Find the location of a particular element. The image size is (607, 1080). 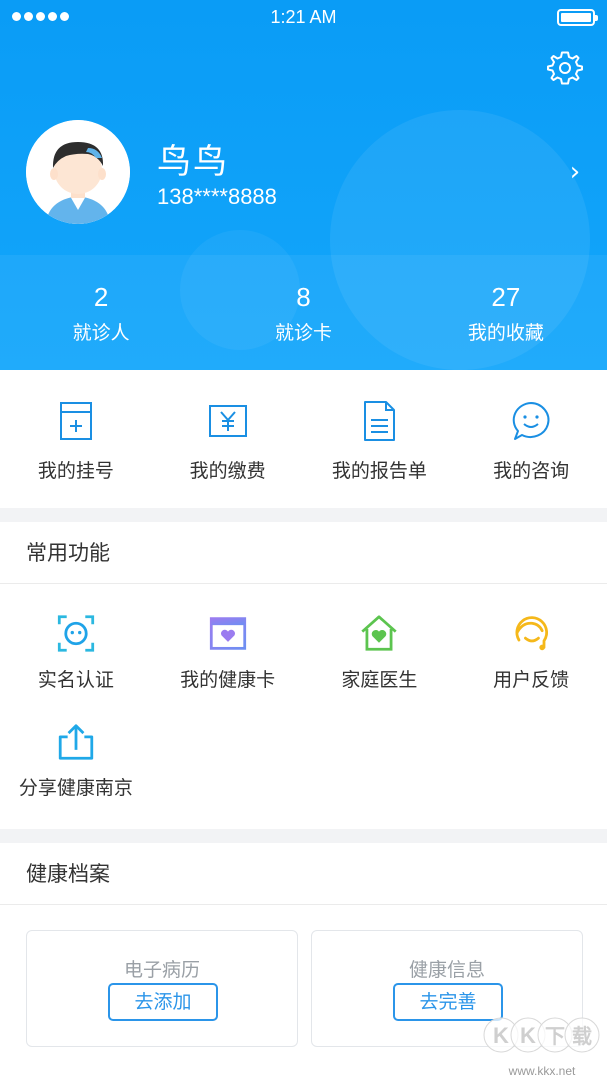

svg-text: 下 is located at coordinates (555, 1036).